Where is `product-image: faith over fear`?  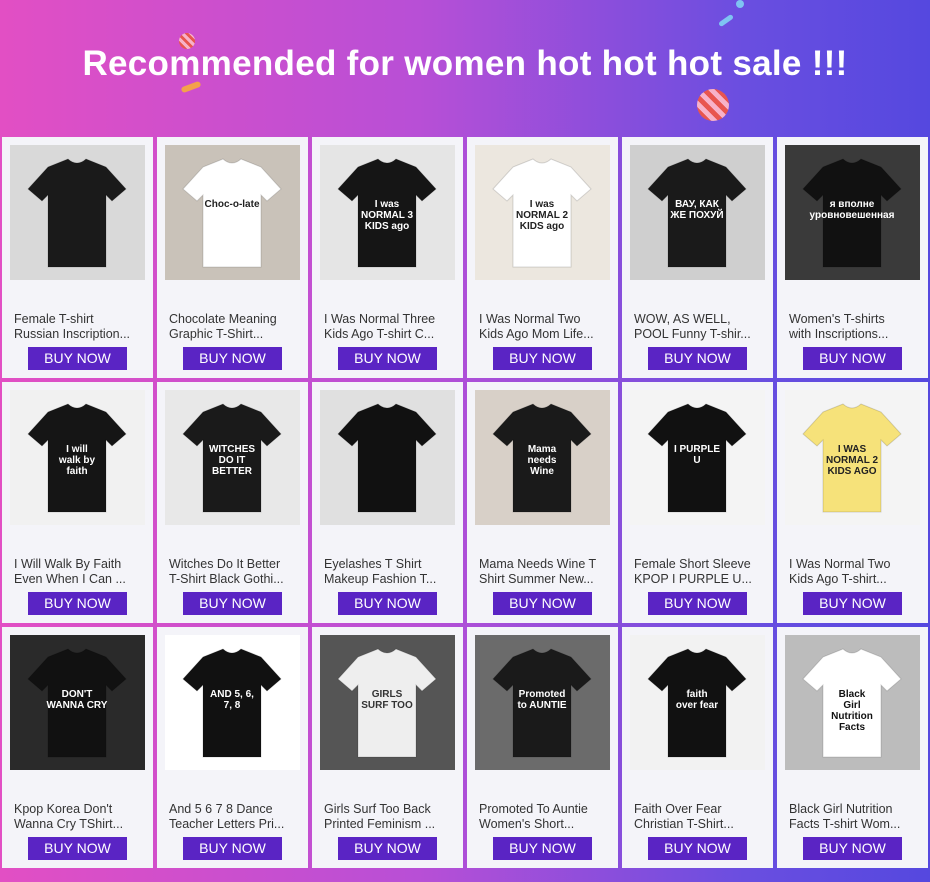
product-image: faith over fear is located at coordinates (697, 702).